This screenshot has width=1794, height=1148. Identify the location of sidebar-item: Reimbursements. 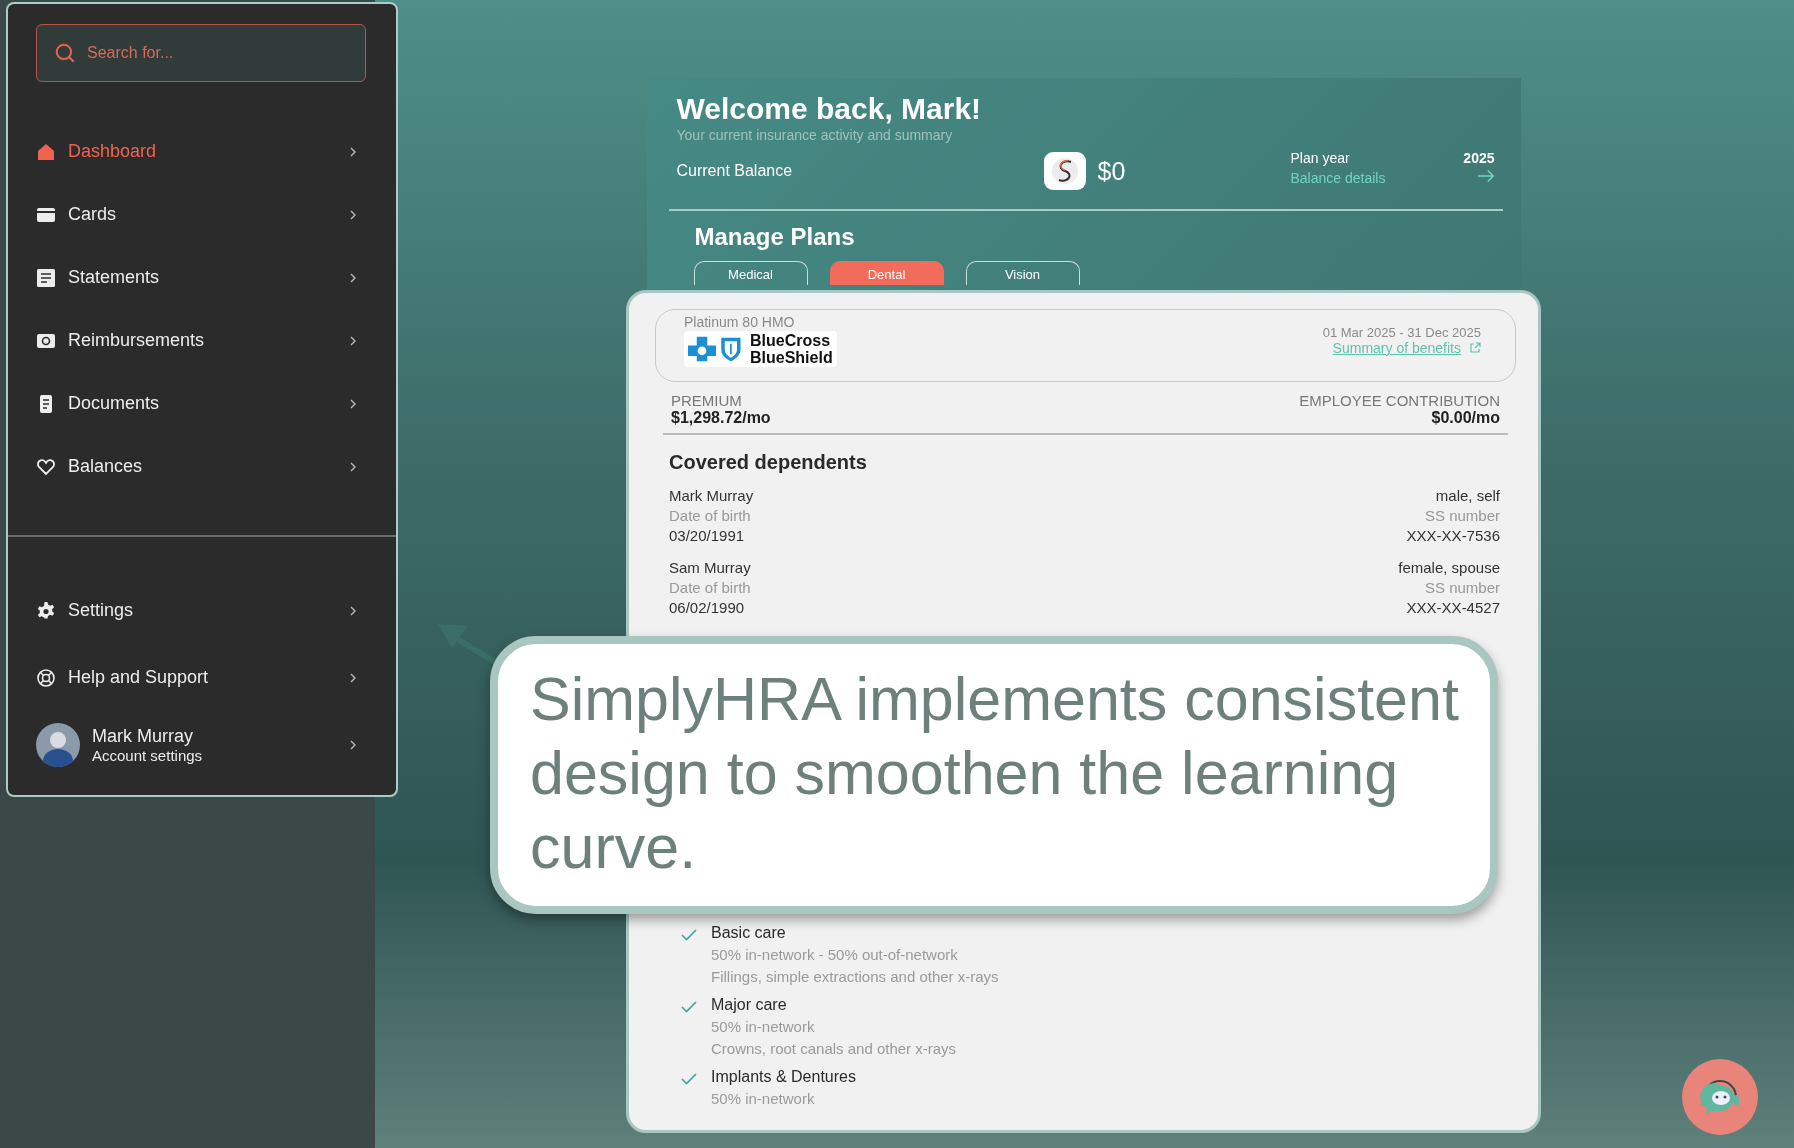
(202, 340).